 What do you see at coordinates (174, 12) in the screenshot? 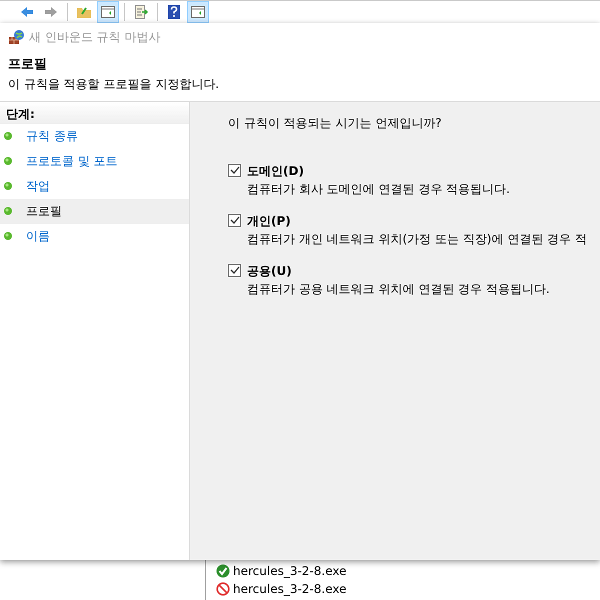
I see `help-icon` at bounding box center [174, 12].